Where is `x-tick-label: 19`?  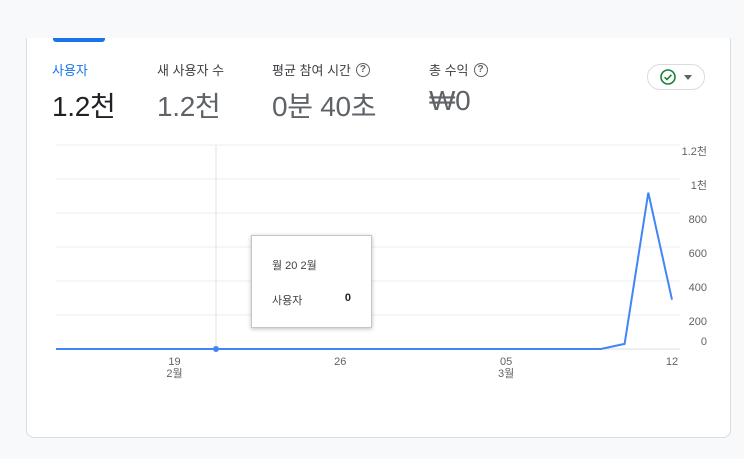
x-tick-label: 19 is located at coordinates (174, 362).